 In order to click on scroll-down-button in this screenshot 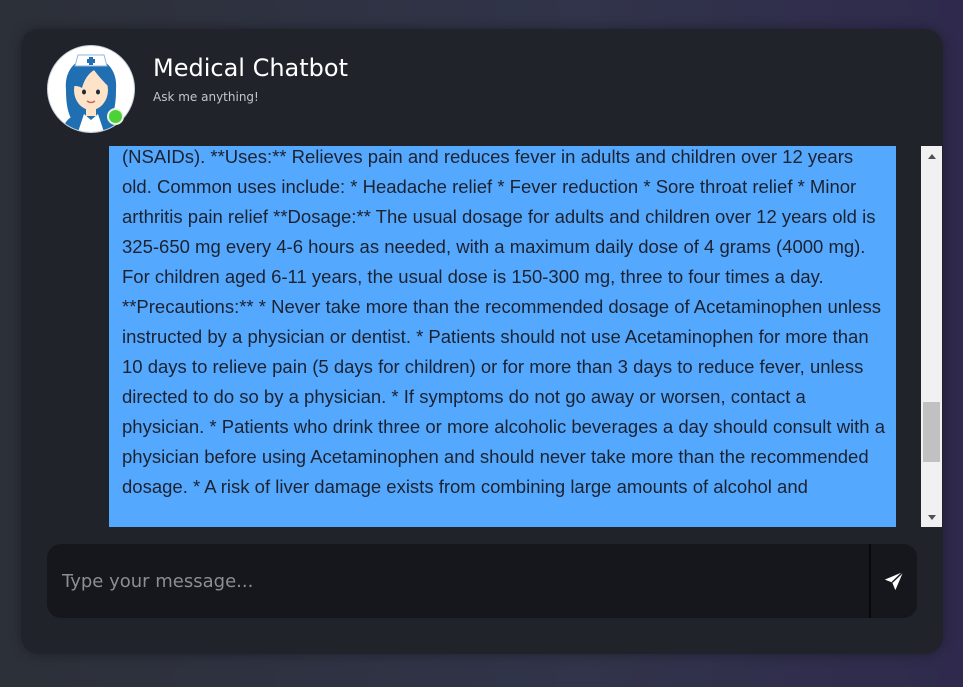, I will do `click(931, 517)`.